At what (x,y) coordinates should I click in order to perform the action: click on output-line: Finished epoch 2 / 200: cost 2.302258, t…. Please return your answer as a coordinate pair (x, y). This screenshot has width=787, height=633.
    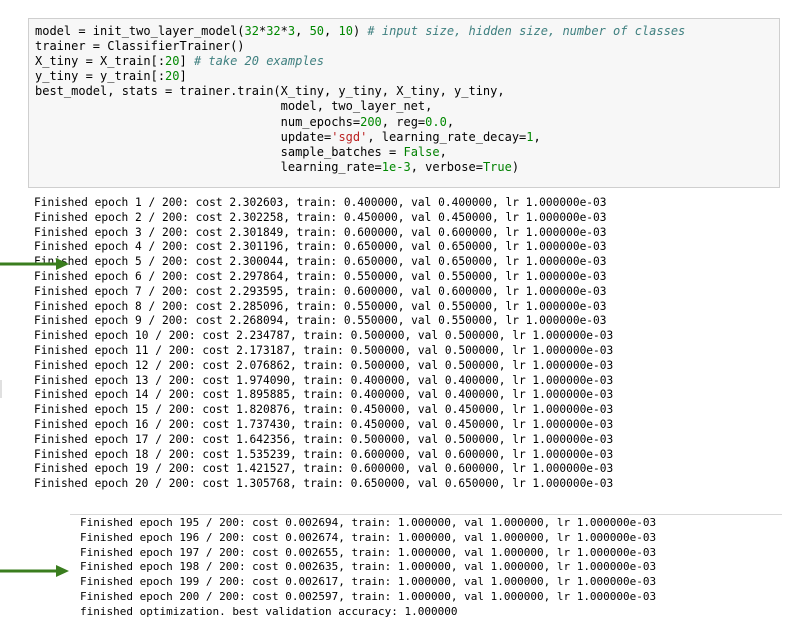
    Looking at the image, I should click on (320, 217).